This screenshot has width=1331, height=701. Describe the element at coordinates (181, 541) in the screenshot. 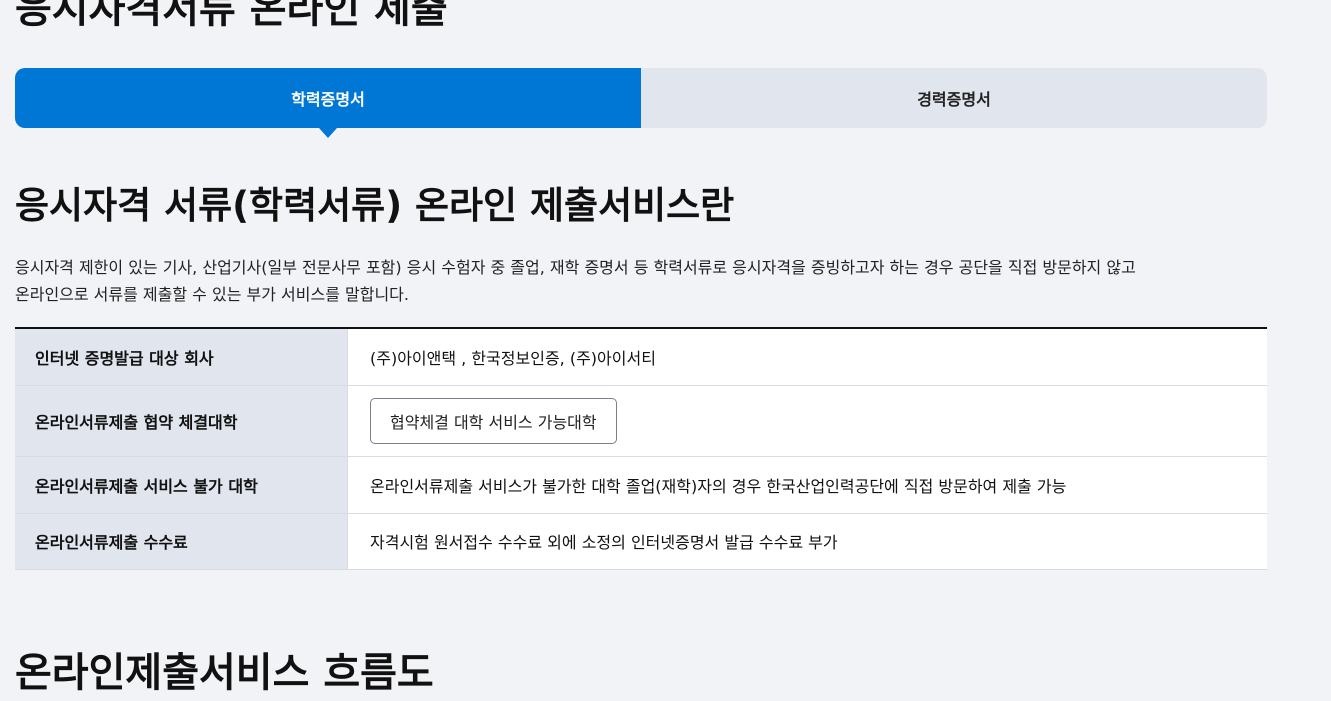

I see `row-header-fee: 온라인서류제출 수수료` at that location.